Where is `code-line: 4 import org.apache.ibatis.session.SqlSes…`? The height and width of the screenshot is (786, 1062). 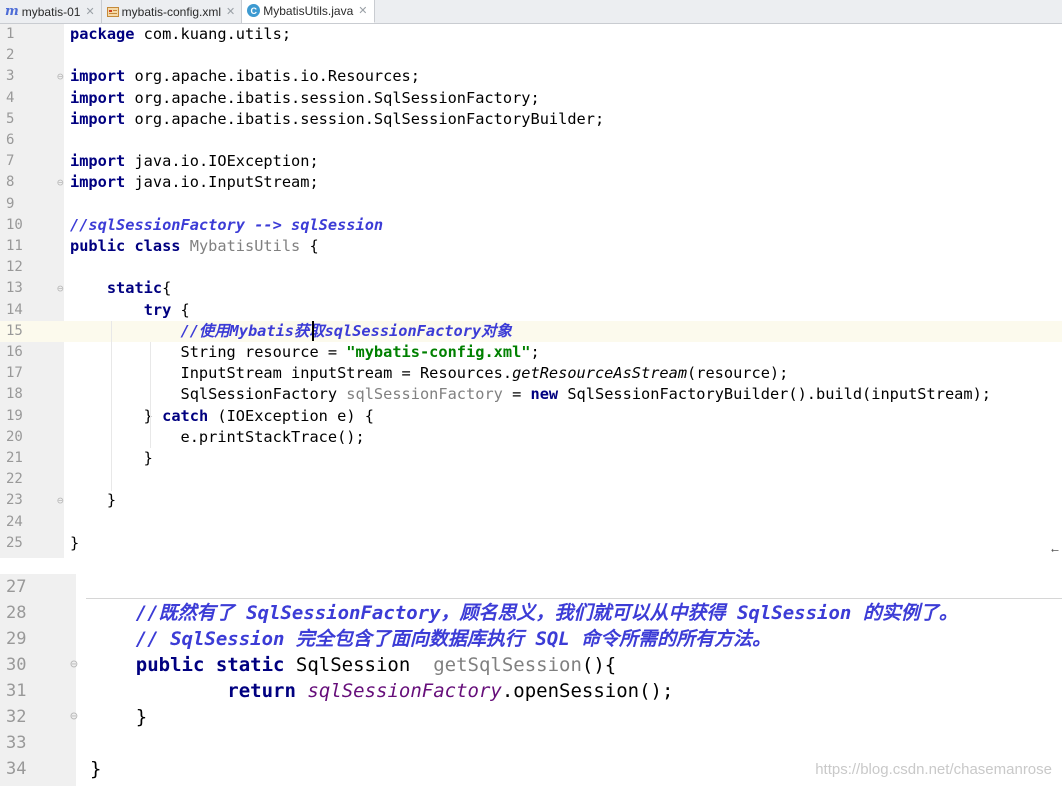 code-line: 4 import org.apache.ibatis.session.SqlSes… is located at coordinates (531, 98).